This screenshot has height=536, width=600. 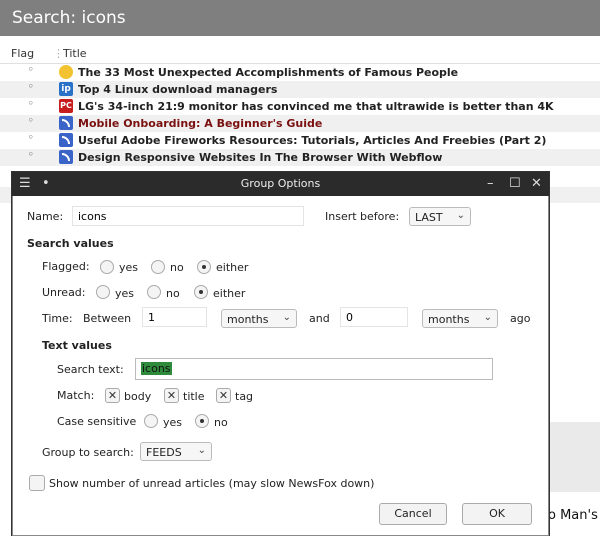 What do you see at coordinates (573, 515) in the screenshot?
I see `article-preview-text: o Man's` at bounding box center [573, 515].